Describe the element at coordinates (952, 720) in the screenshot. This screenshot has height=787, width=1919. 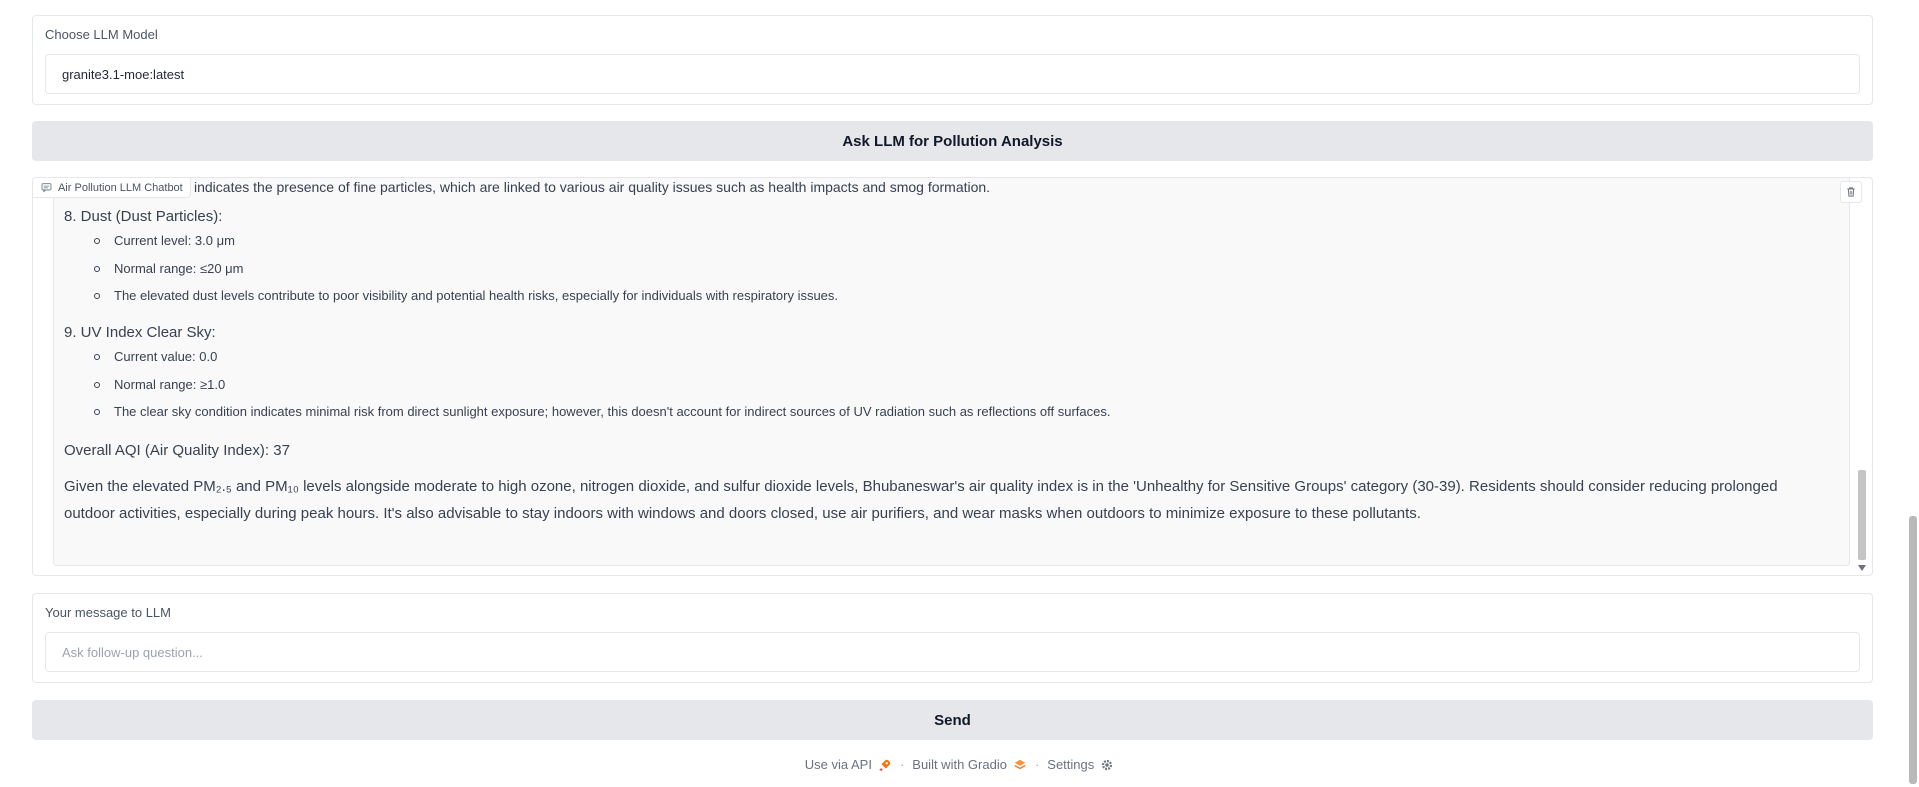
I see `send-button: Send` at that location.